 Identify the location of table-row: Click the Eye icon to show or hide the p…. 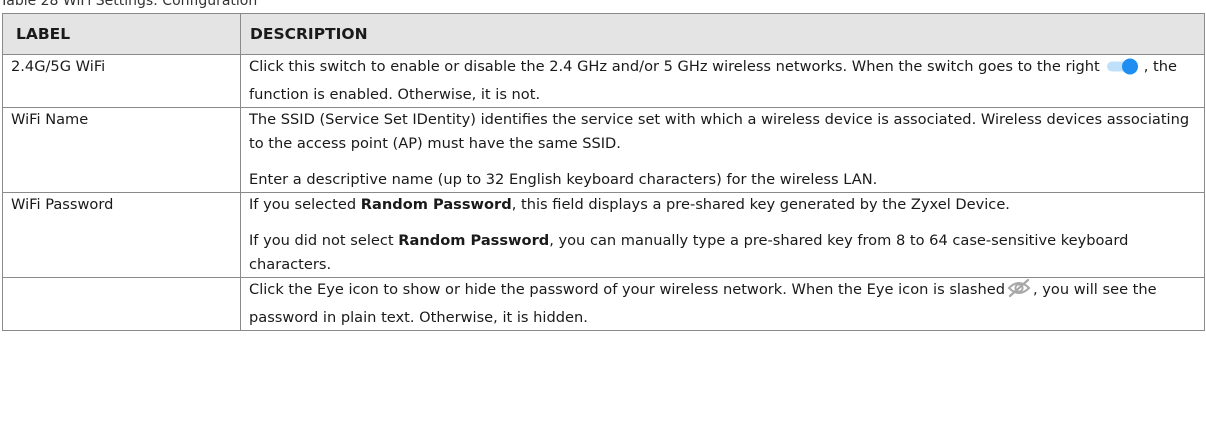
(603, 304).